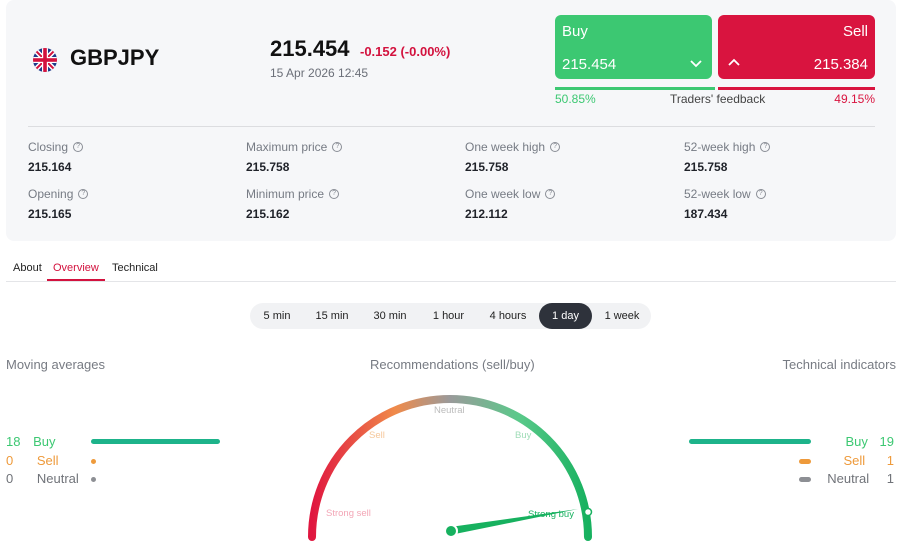 This screenshot has height=541, width=900. I want to click on buy-price: 215.454, so click(589, 64).